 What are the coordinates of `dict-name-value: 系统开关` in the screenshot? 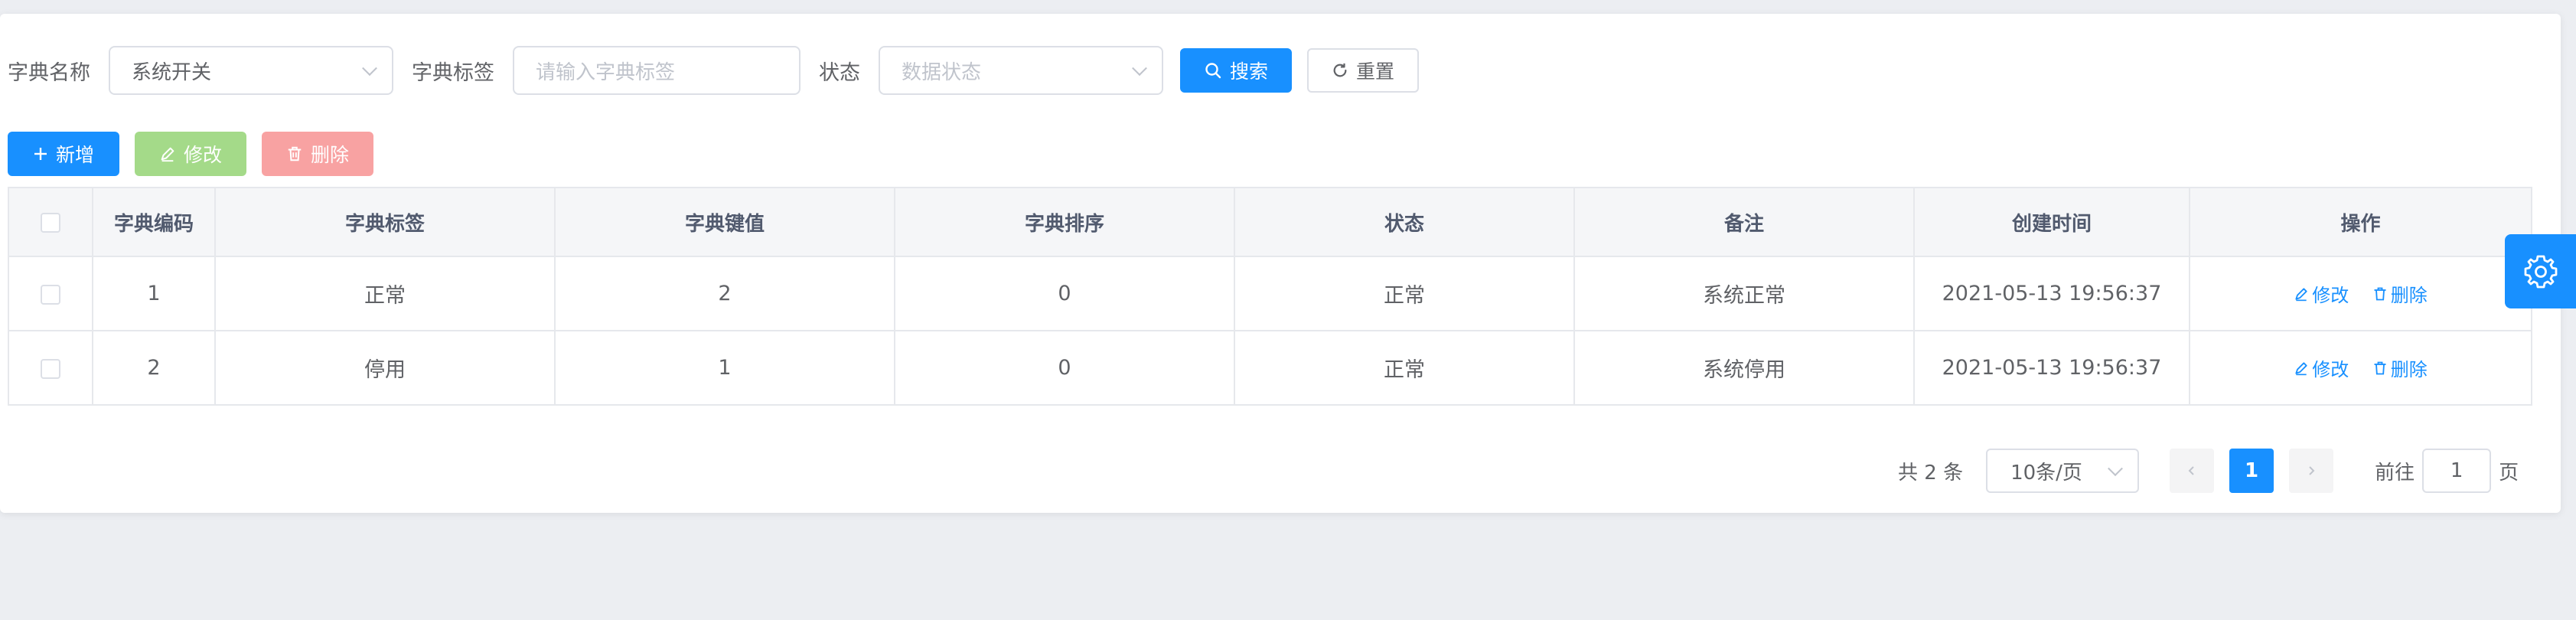 It's located at (172, 72).